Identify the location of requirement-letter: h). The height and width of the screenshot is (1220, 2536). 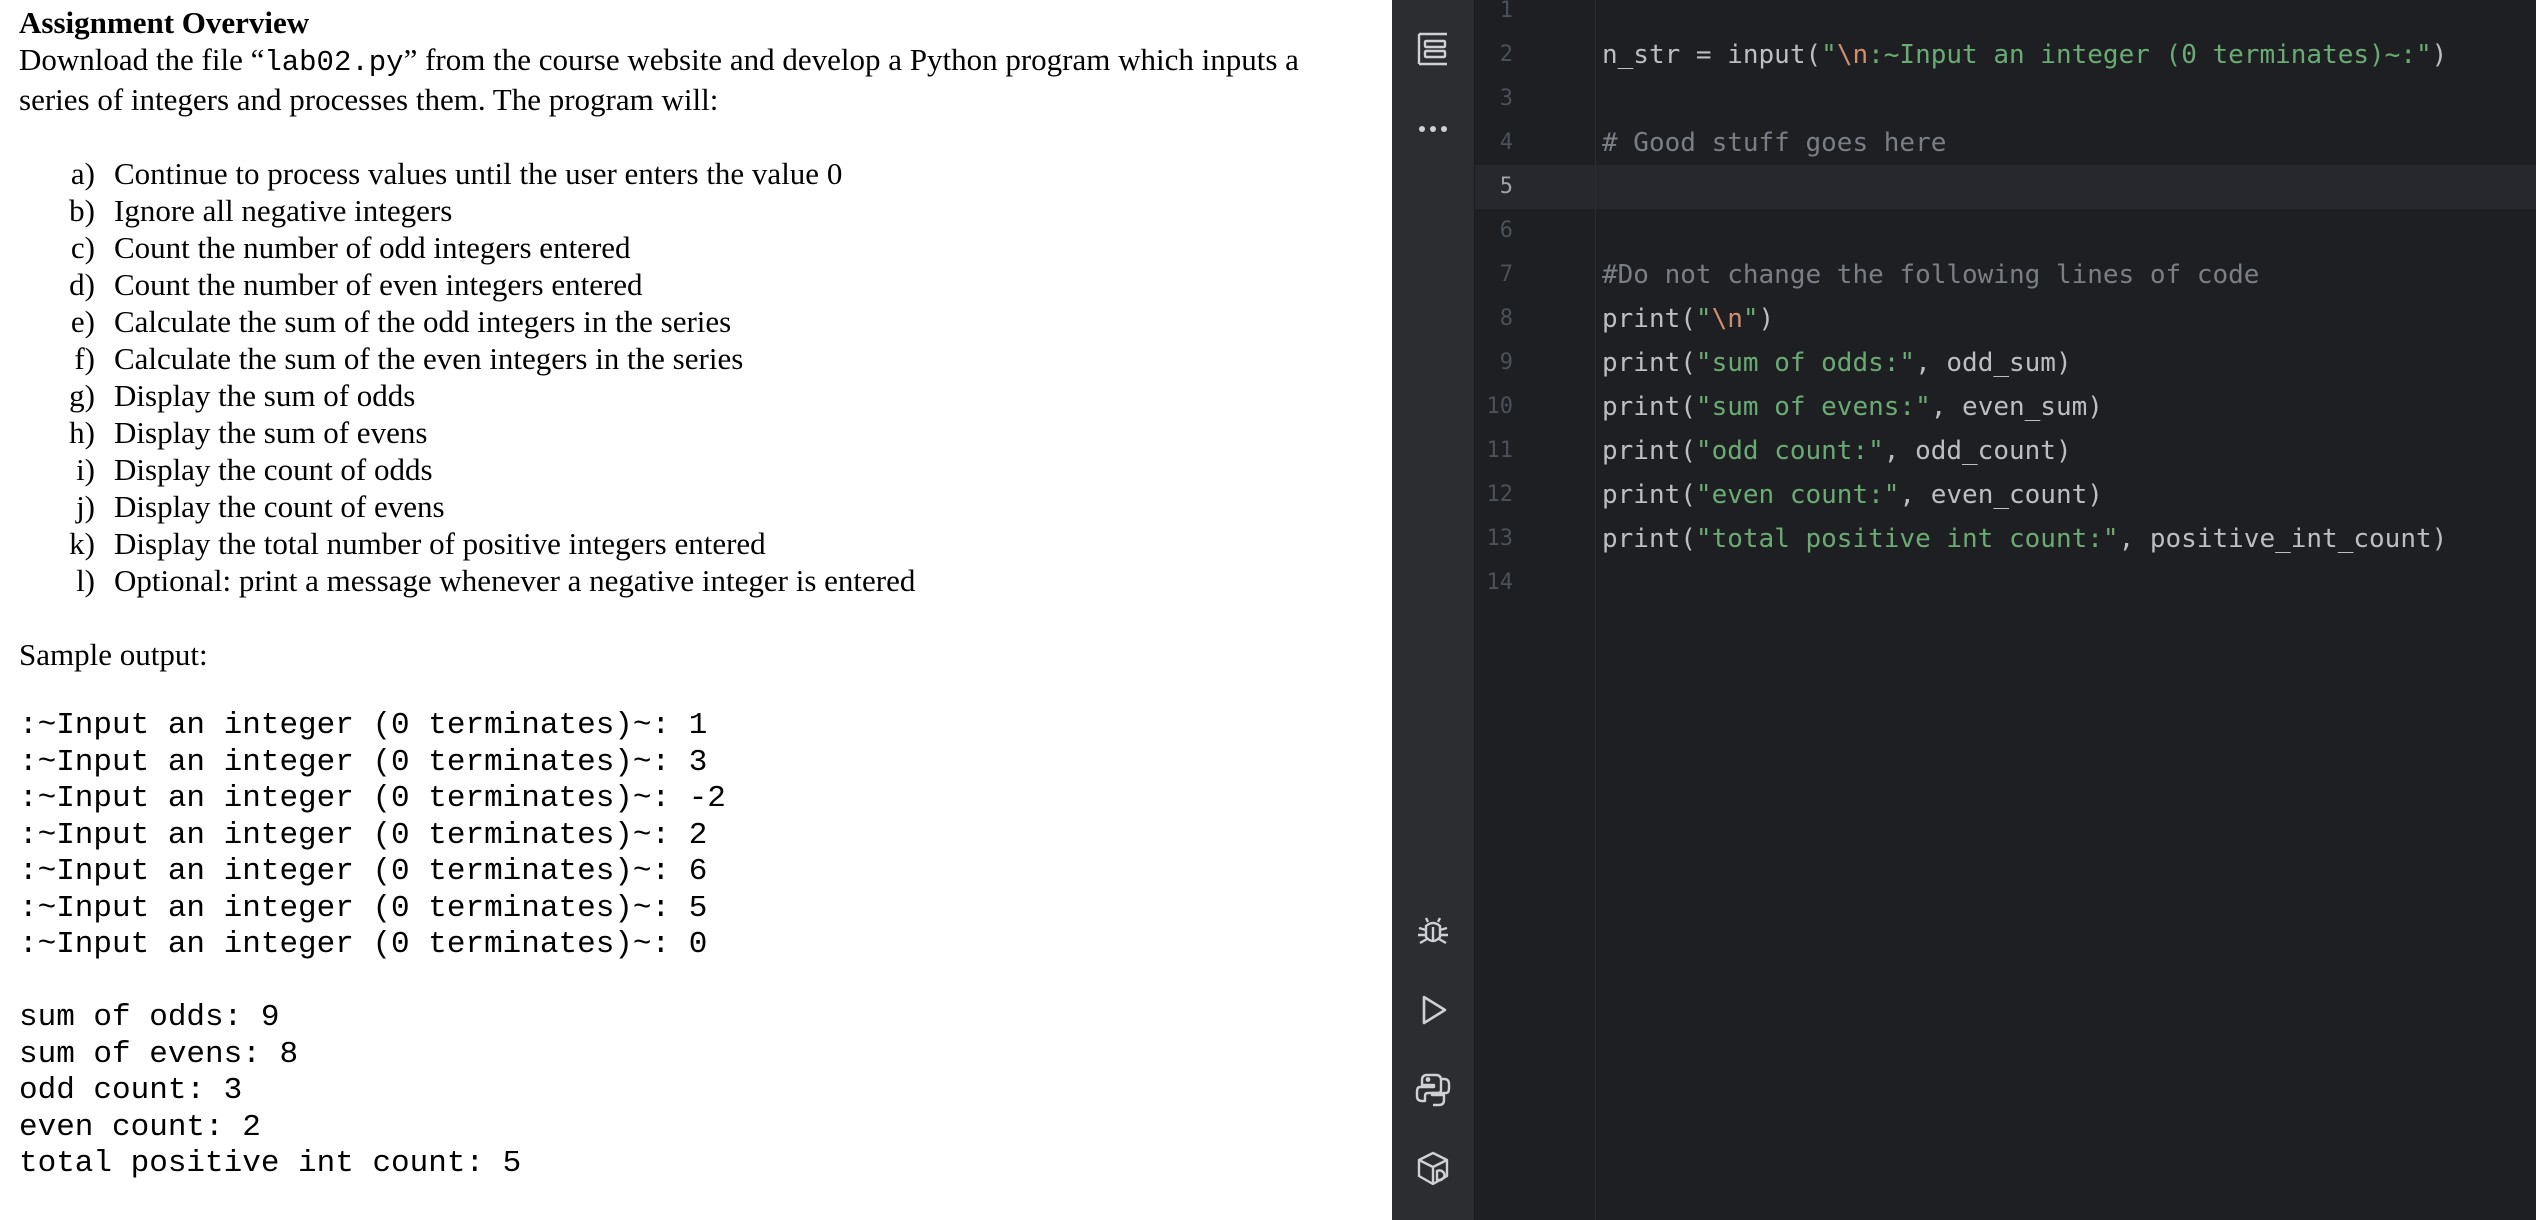
(82, 432).